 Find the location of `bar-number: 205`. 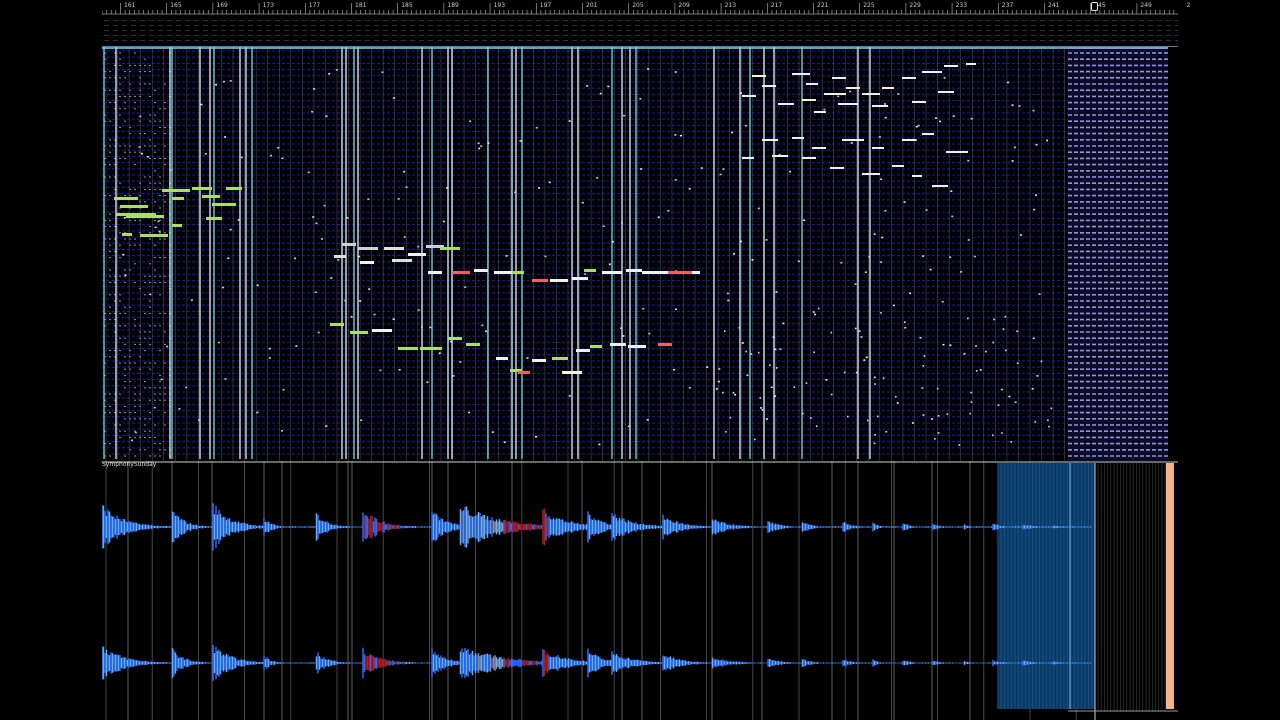

bar-number: 205 is located at coordinates (638, 5).